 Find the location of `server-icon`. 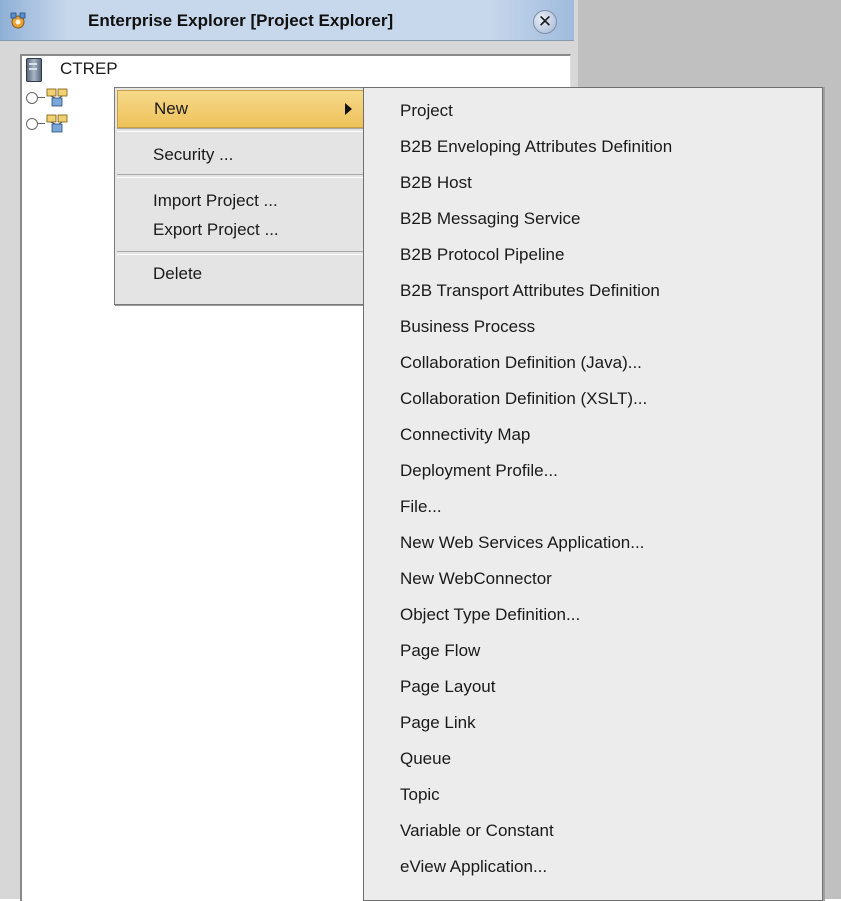

server-icon is located at coordinates (34, 70).